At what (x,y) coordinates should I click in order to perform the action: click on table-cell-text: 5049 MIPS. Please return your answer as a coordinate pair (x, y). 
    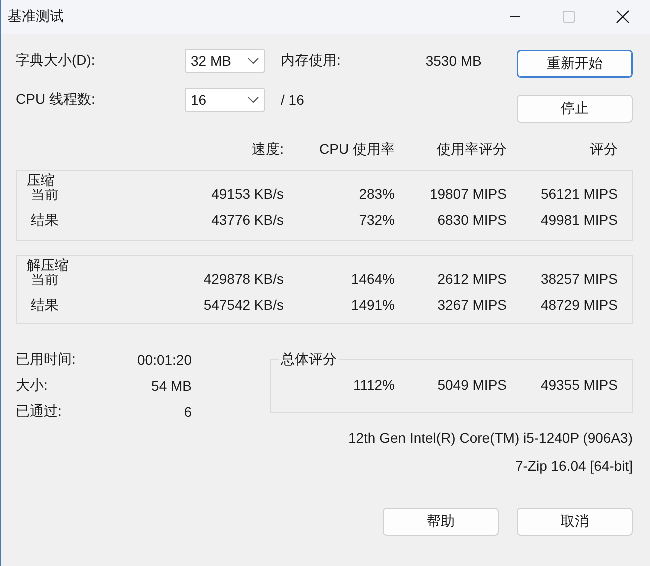
    Looking at the image, I should click on (471, 385).